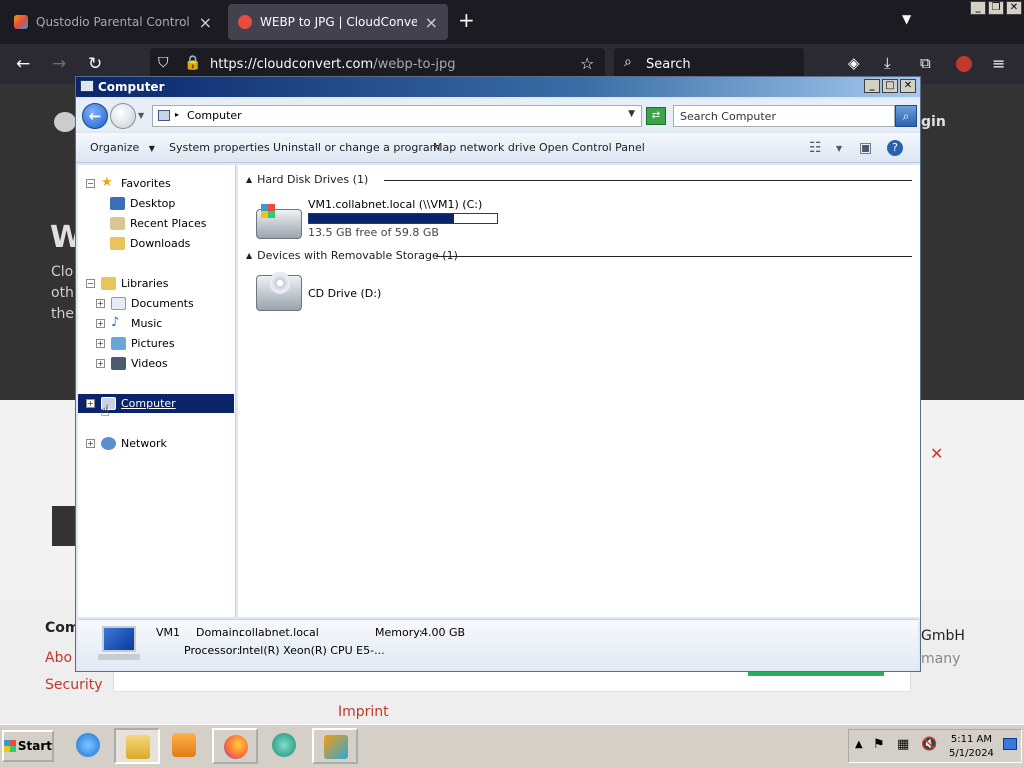 The image size is (1024, 768). I want to click on tree-item-pictures: + Pictures, so click(135, 343).